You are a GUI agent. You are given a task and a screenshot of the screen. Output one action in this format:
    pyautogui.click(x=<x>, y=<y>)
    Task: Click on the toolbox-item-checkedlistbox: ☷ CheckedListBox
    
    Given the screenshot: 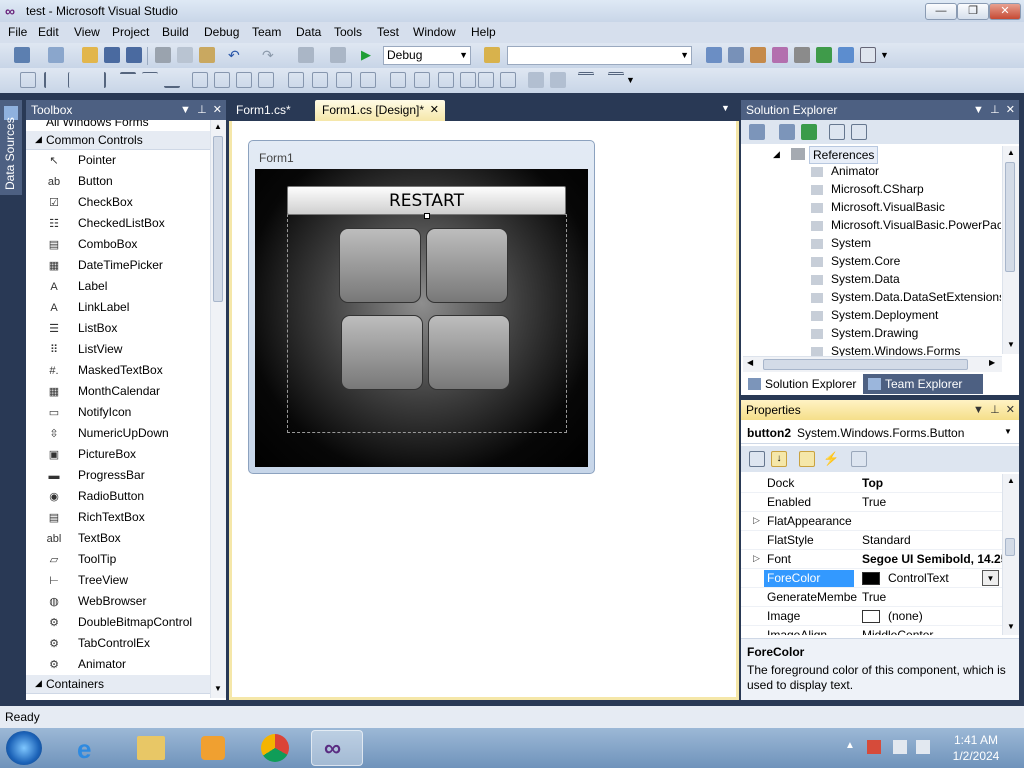 What is the action you would take?
    pyautogui.click(x=118, y=223)
    